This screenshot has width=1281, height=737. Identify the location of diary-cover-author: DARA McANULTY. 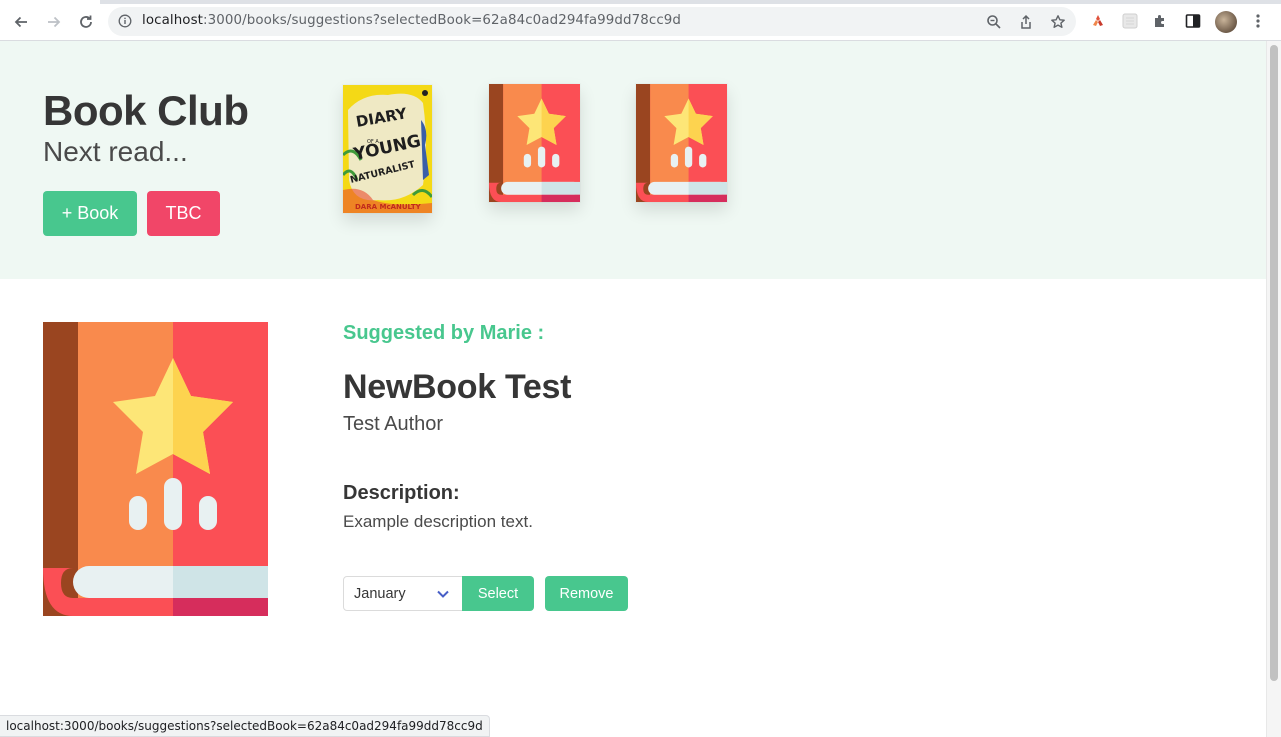
(388, 207).